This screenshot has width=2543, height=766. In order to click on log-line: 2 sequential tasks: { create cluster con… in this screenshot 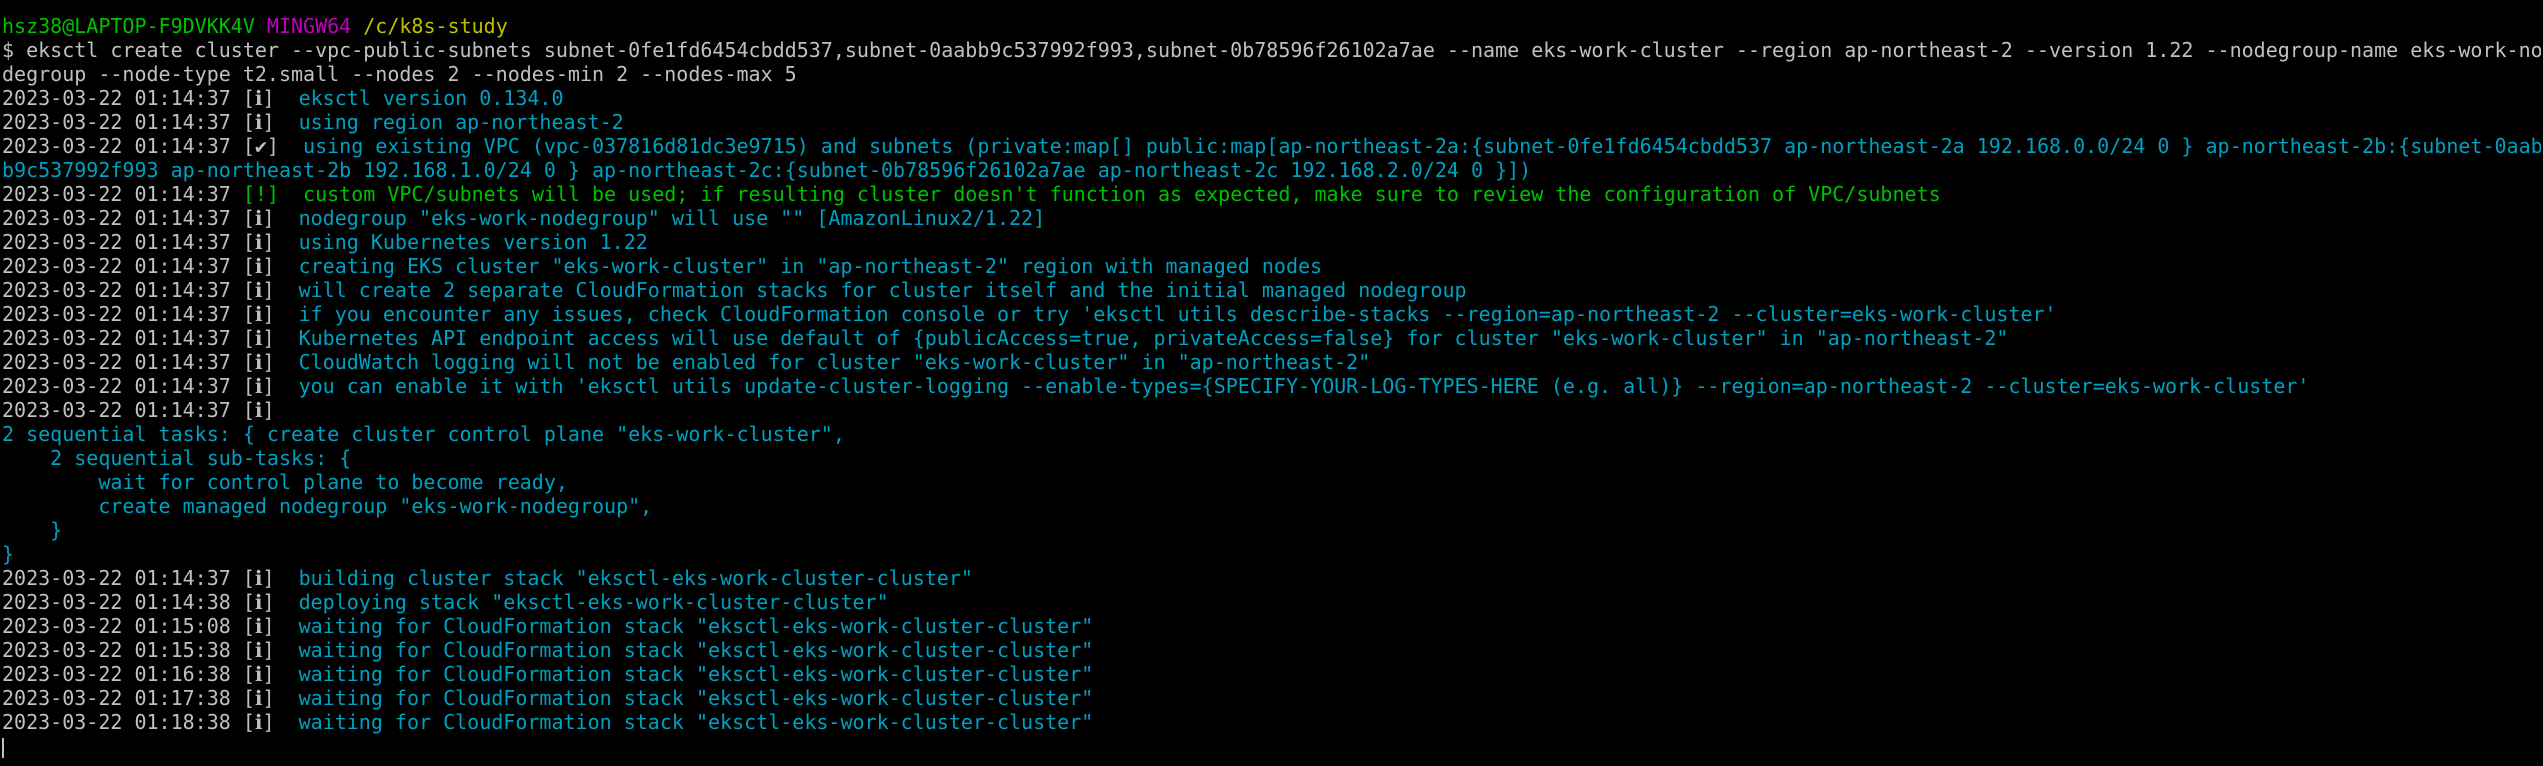, I will do `click(1271, 434)`.